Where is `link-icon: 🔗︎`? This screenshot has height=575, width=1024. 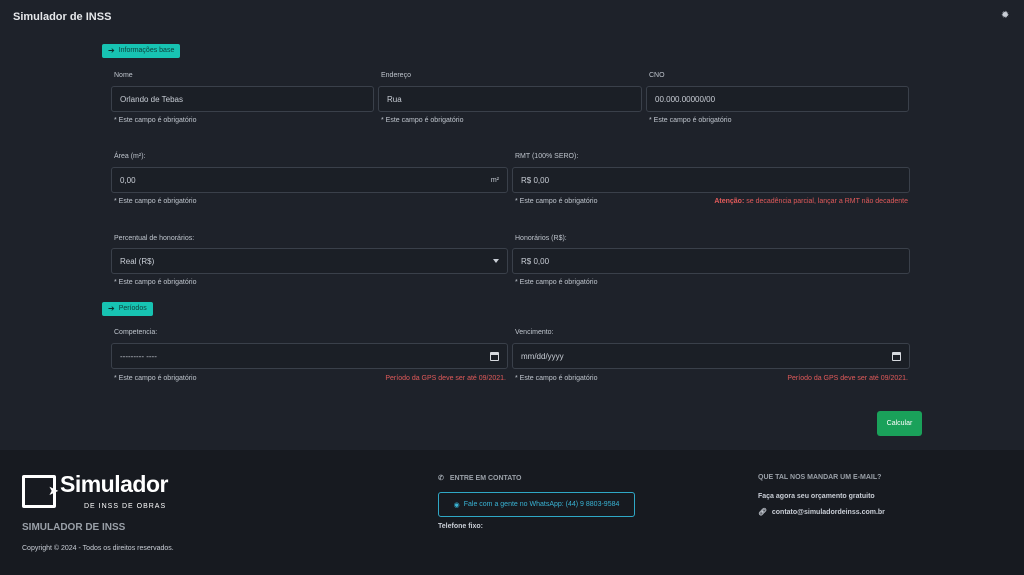 link-icon: 🔗︎ is located at coordinates (762, 512).